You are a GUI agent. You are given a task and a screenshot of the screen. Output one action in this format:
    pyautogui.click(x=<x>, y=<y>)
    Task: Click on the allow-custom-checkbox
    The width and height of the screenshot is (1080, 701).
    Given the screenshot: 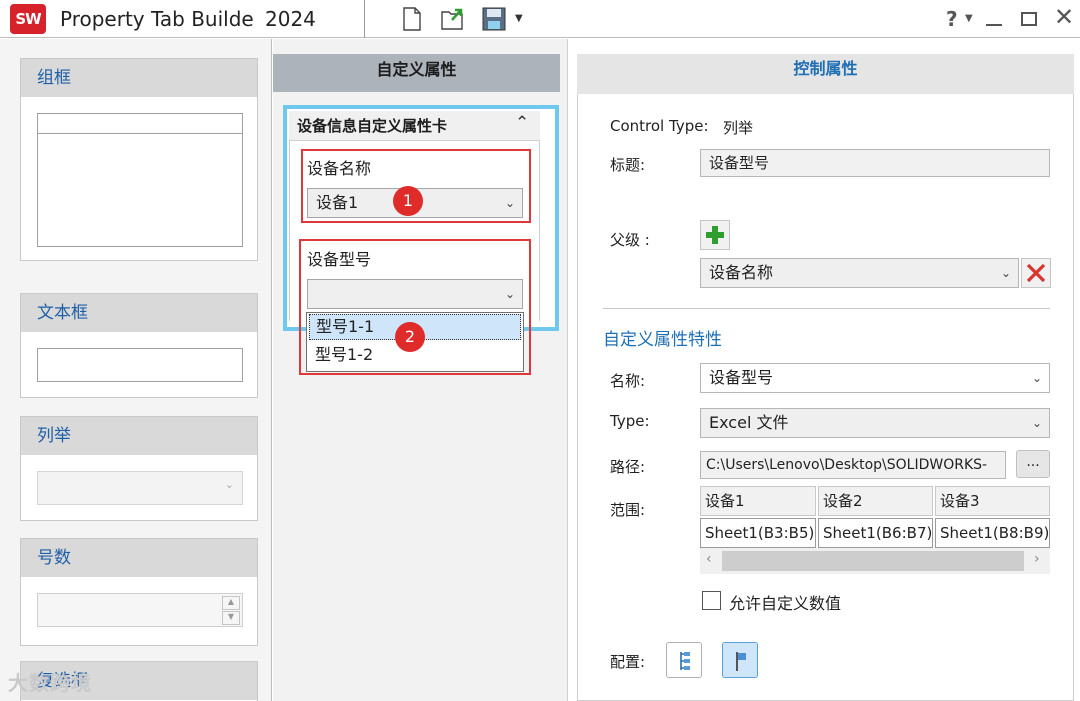 What is the action you would take?
    pyautogui.click(x=711, y=600)
    